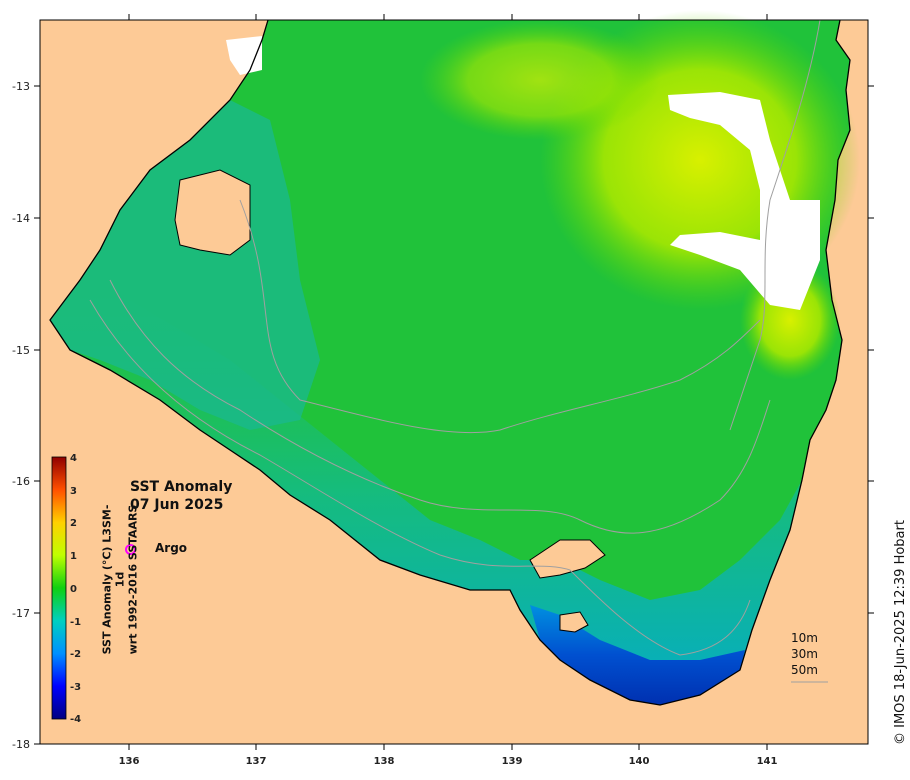 The height and width of the screenshot is (780, 910). I want to click on colorbar-tick: 0, so click(73, 589).